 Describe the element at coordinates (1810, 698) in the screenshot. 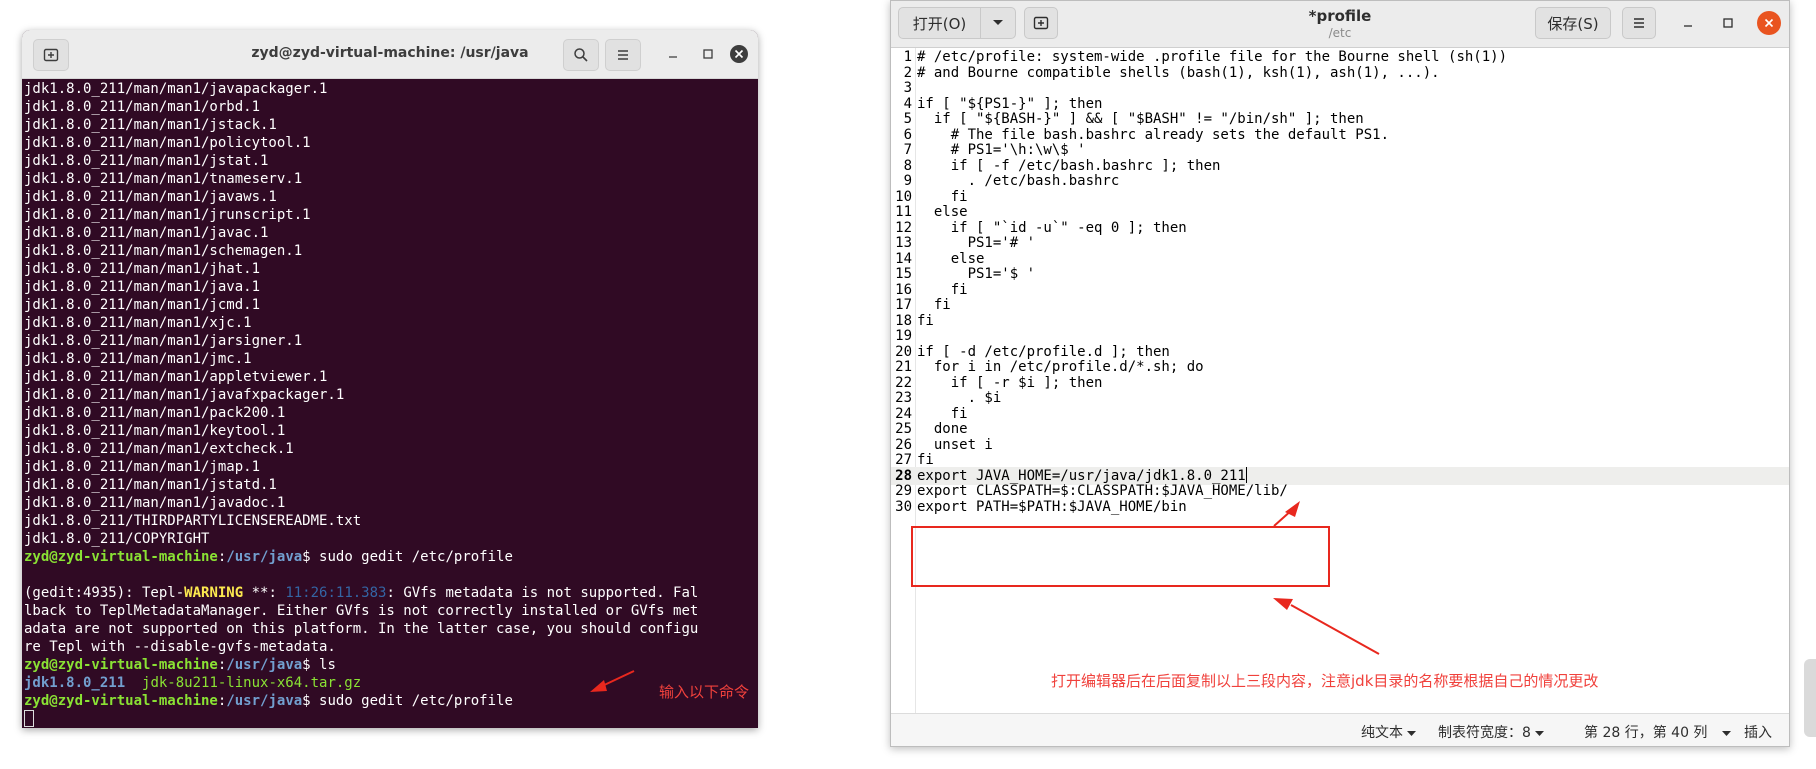

I see `scrollbar` at that location.